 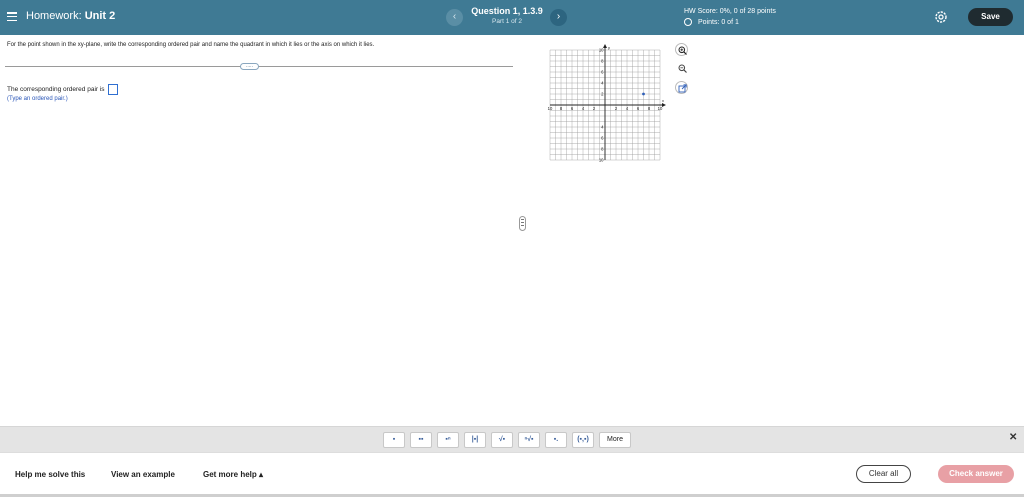 I want to click on next-question-button: ›, so click(x=558, y=17).